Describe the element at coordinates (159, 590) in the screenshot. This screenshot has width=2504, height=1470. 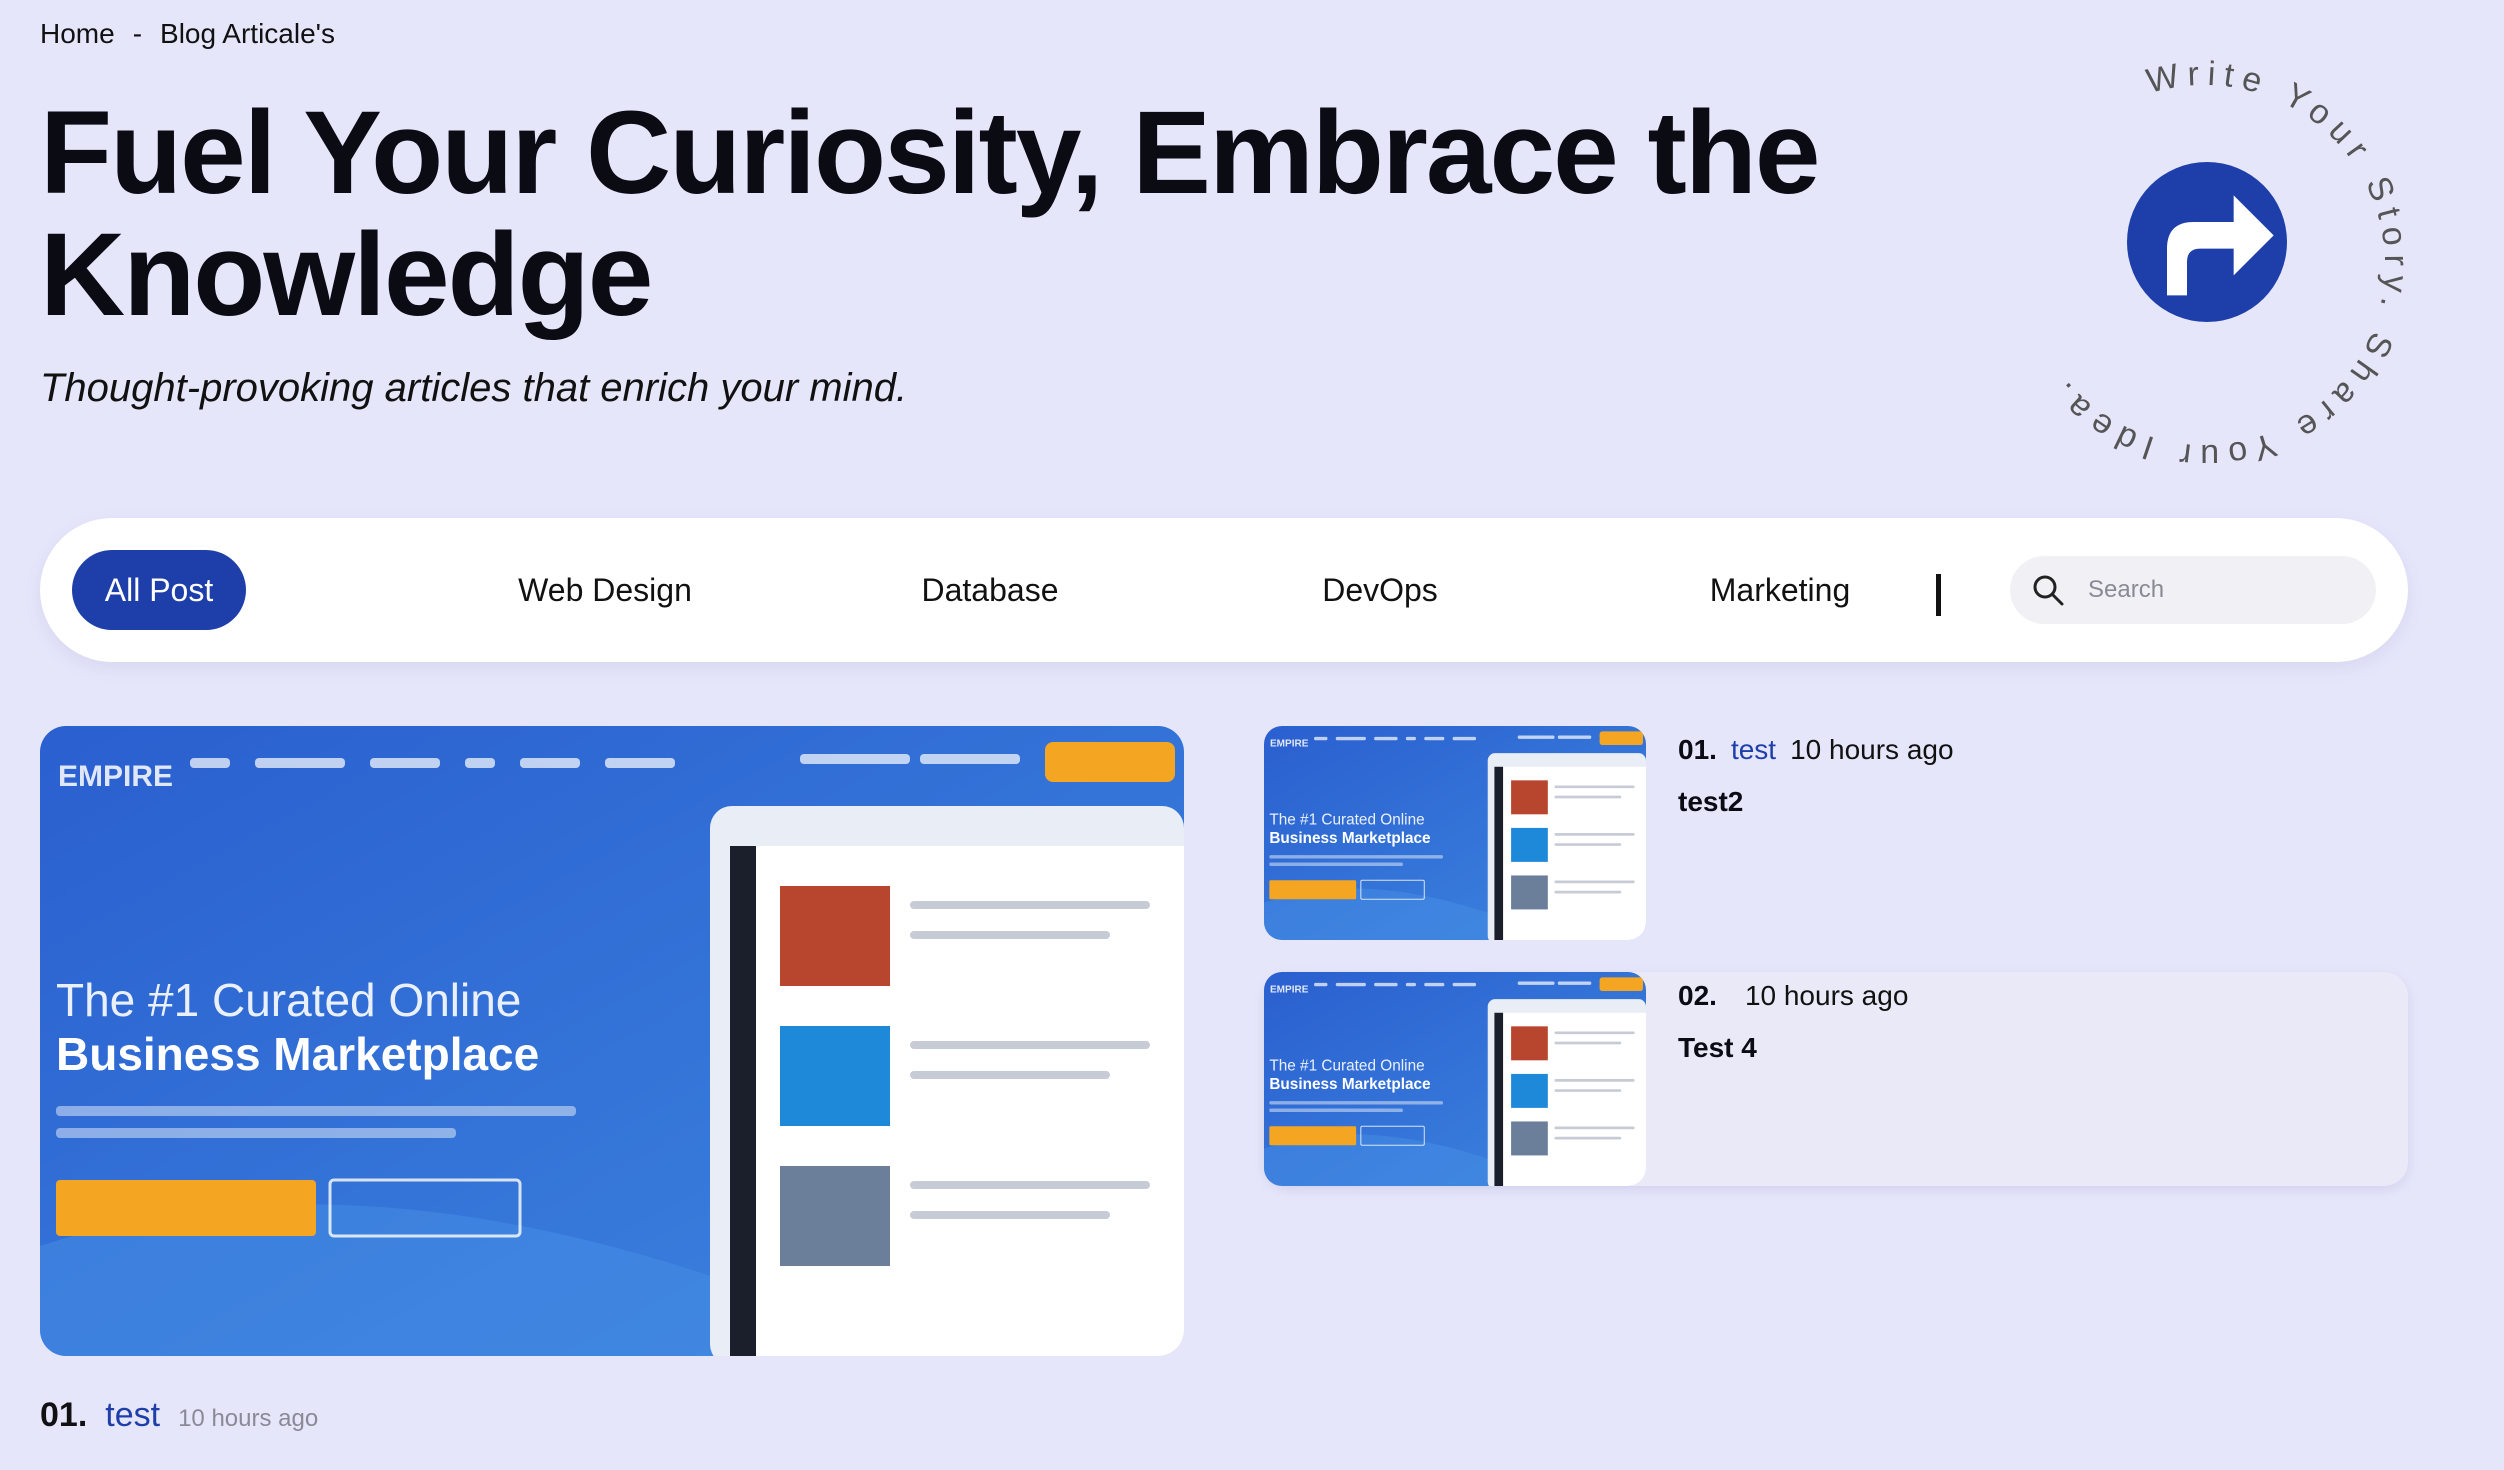
I see `tab-all-post: All Post` at that location.